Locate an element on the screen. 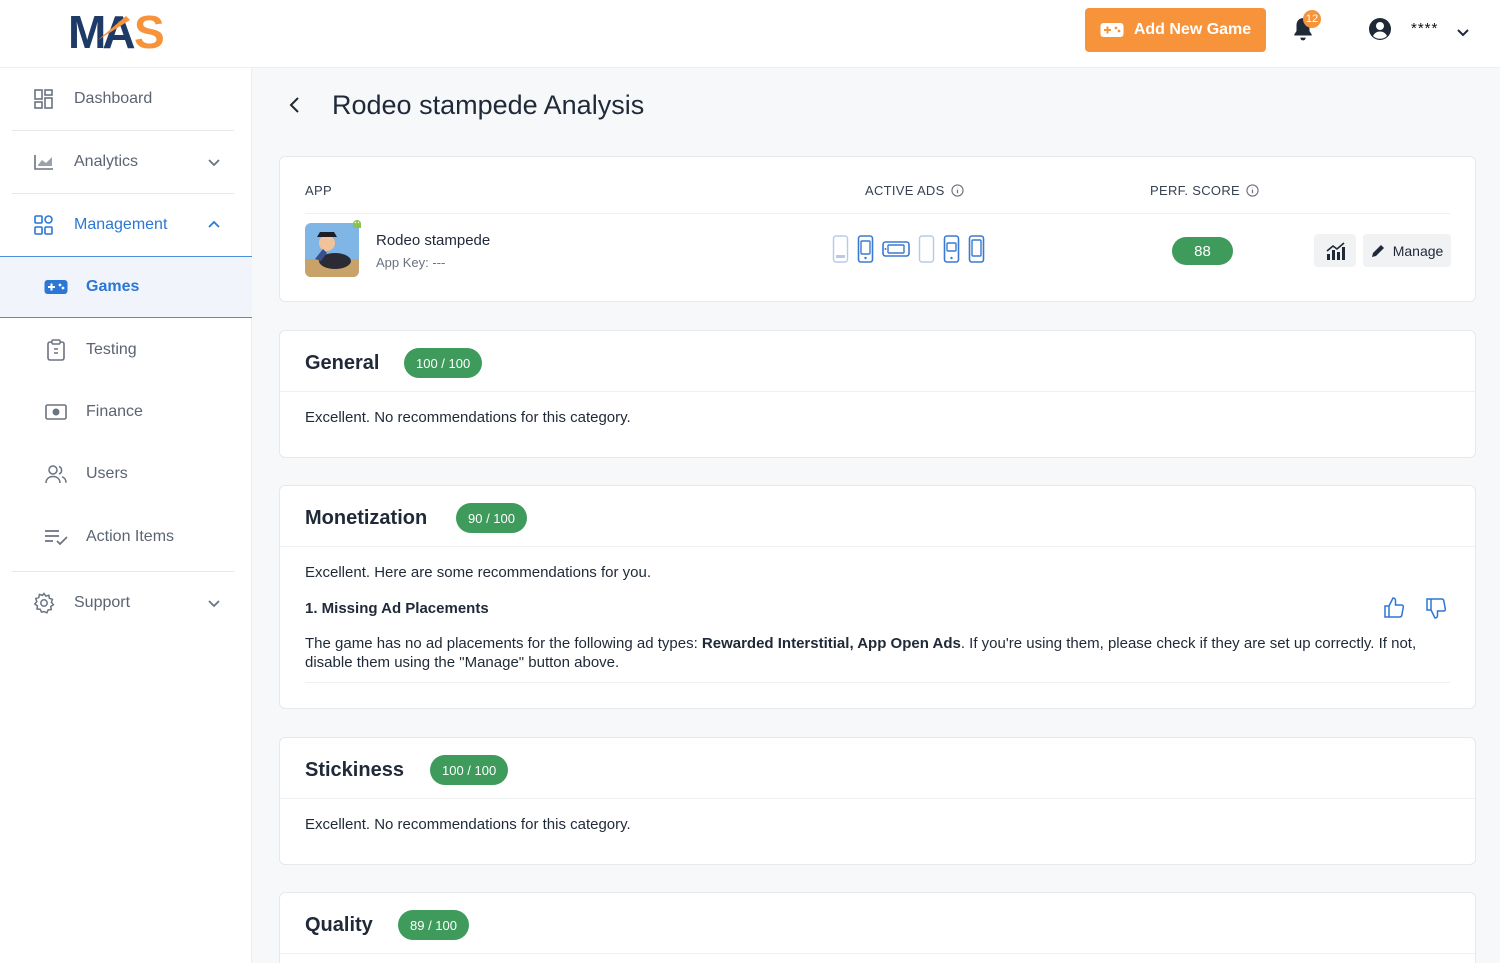 The width and height of the screenshot is (1500, 963). app-icon-rodeo-stampede is located at coordinates (332, 250).